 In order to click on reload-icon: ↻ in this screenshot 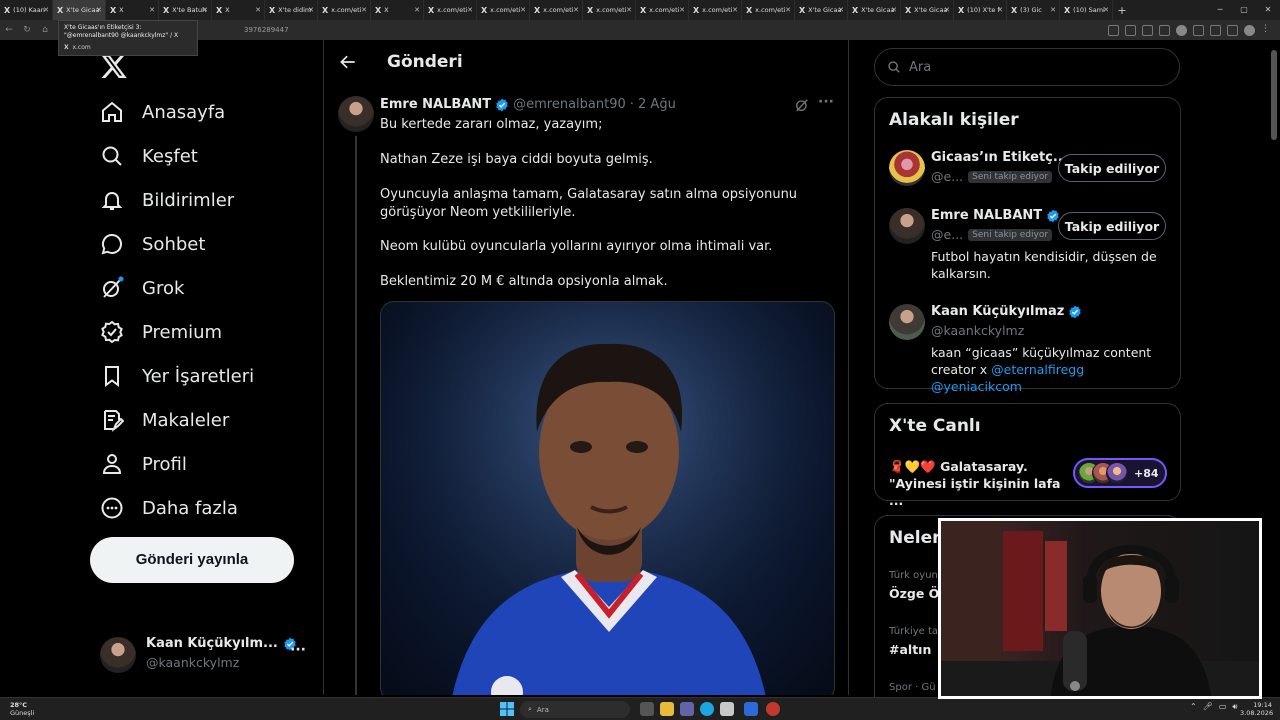, I will do `click(27, 30)`.